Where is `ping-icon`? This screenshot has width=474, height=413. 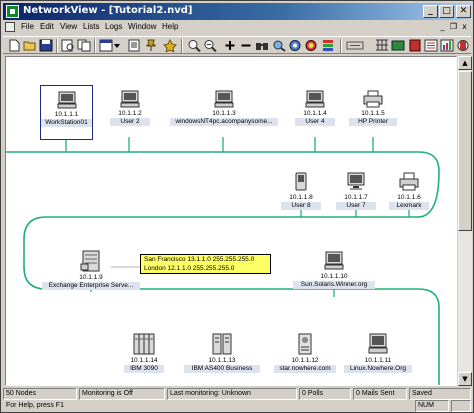
ping-icon is located at coordinates (295, 45).